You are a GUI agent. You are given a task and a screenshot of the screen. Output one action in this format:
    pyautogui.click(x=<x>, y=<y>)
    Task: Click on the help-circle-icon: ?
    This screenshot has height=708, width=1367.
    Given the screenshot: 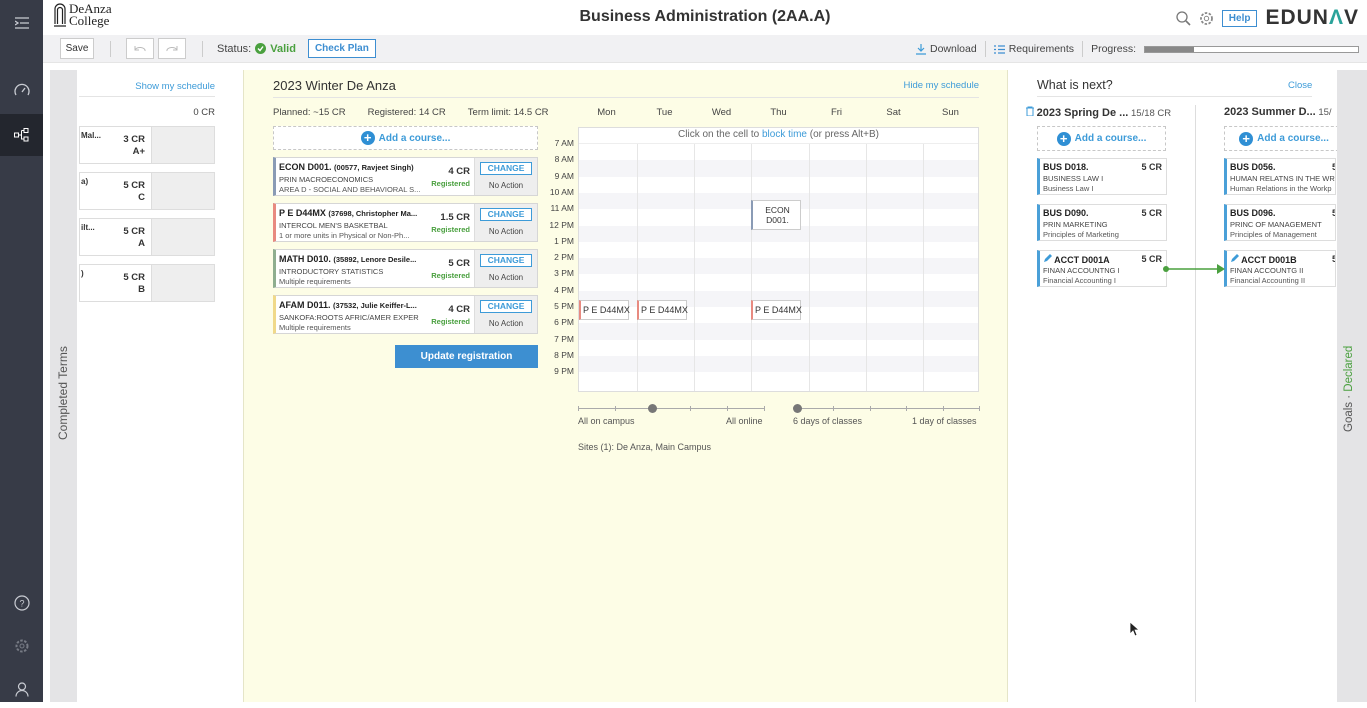 What is the action you would take?
    pyautogui.click(x=21, y=603)
    